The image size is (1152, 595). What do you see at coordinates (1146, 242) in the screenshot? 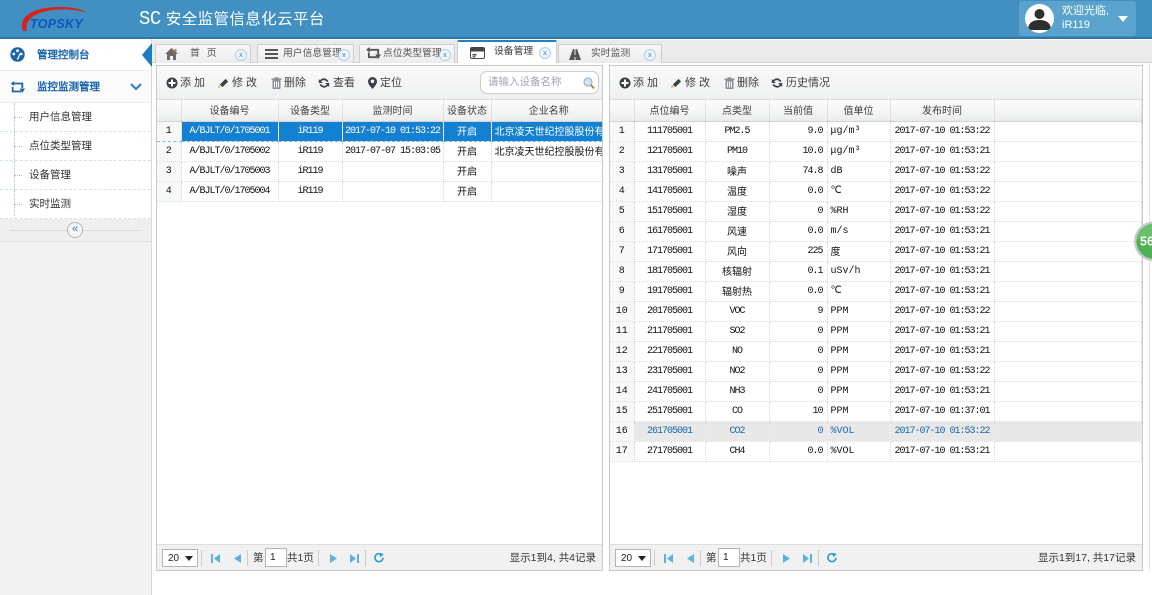
I see `svg-text: 56` at bounding box center [1146, 242].